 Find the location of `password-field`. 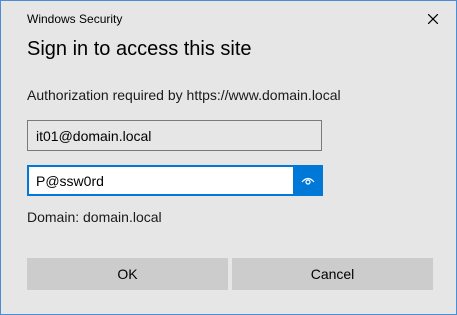

password-field is located at coordinates (160, 180).